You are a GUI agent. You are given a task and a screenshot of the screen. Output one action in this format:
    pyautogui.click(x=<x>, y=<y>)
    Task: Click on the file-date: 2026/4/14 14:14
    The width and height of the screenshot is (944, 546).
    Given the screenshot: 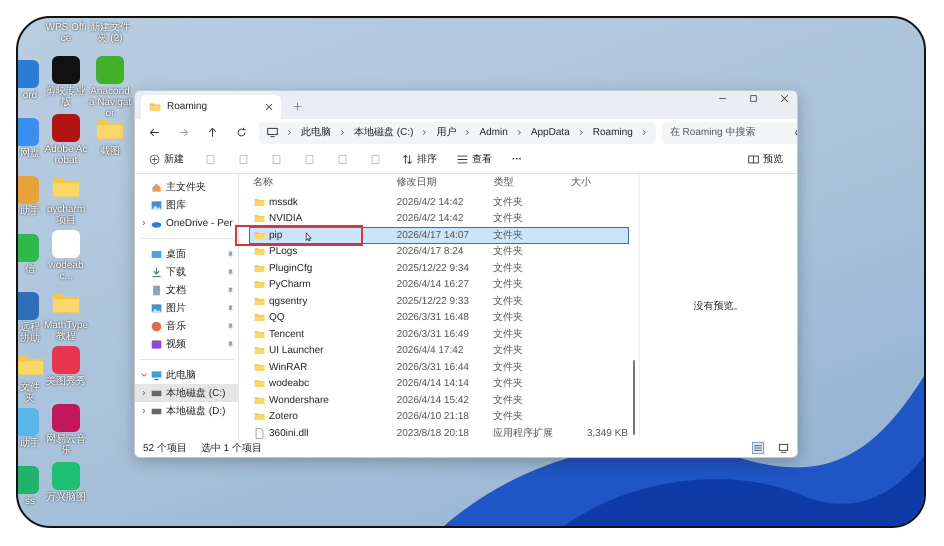 What is the action you would take?
    pyautogui.click(x=433, y=384)
    